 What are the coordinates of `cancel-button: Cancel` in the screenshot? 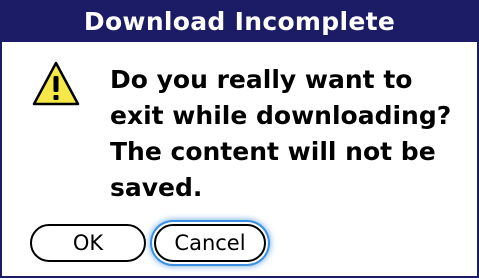 It's located at (210, 243).